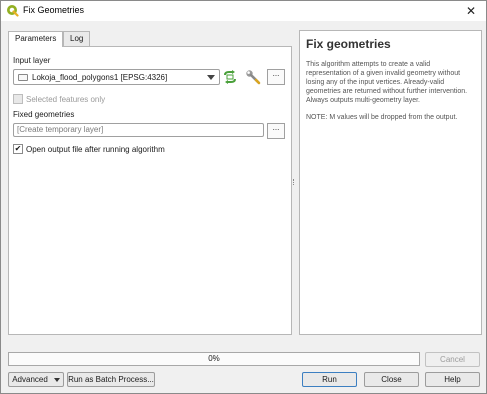 This screenshot has width=487, height=394. What do you see at coordinates (452, 359) in the screenshot?
I see `cancel-button: Cancel` at bounding box center [452, 359].